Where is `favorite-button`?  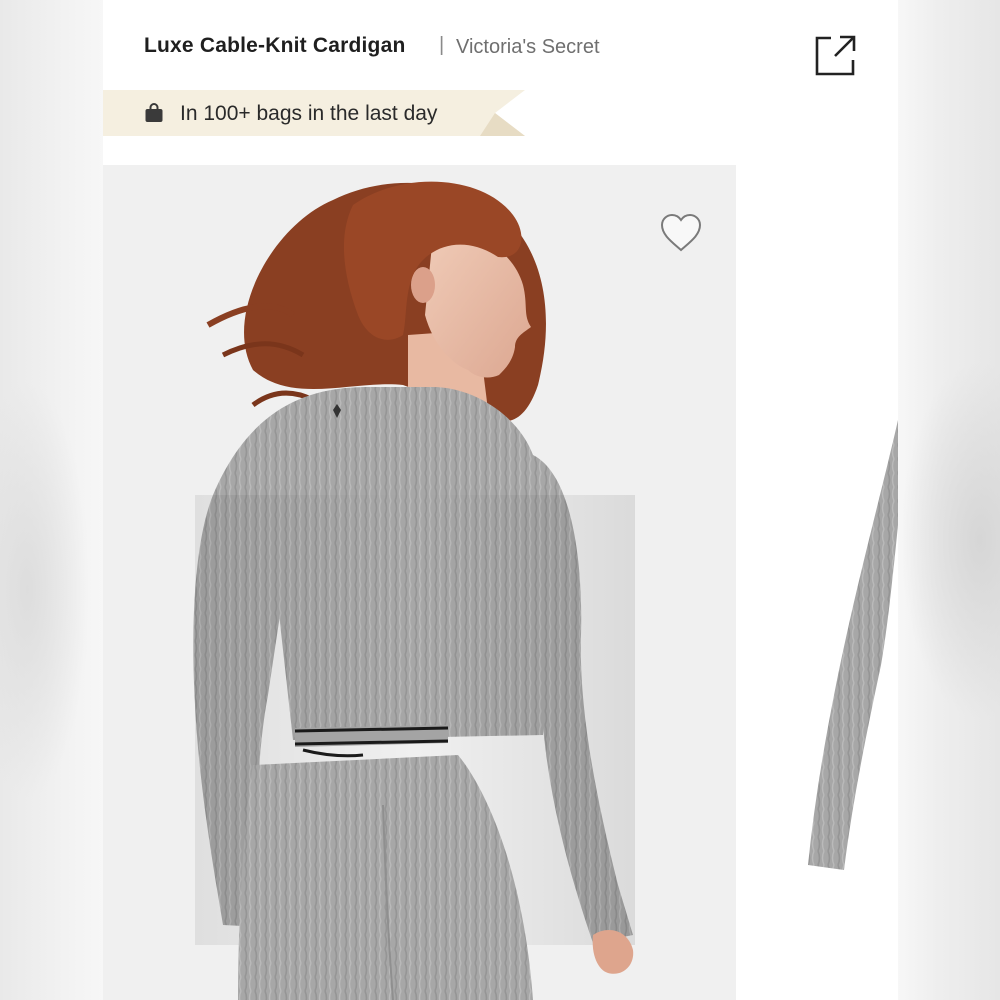 favorite-button is located at coordinates (681, 233).